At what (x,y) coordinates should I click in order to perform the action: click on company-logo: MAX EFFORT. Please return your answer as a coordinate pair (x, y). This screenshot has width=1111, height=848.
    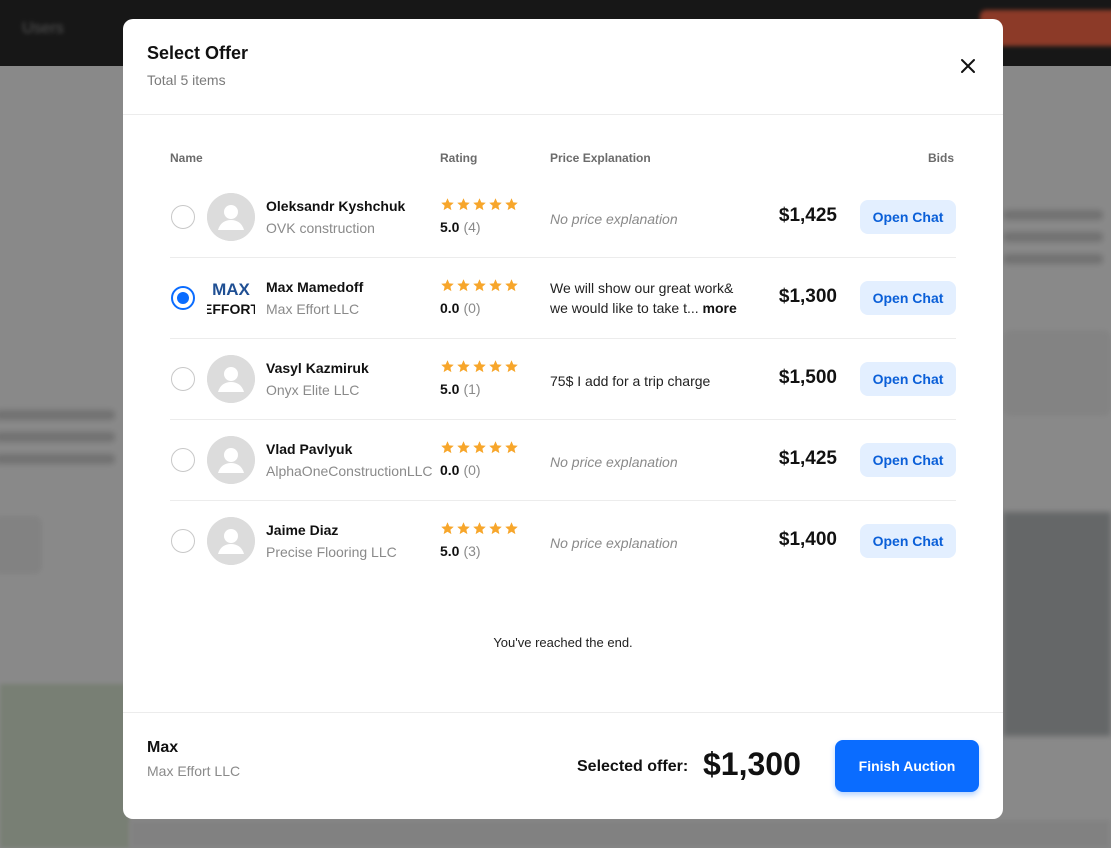
    Looking at the image, I should click on (231, 298).